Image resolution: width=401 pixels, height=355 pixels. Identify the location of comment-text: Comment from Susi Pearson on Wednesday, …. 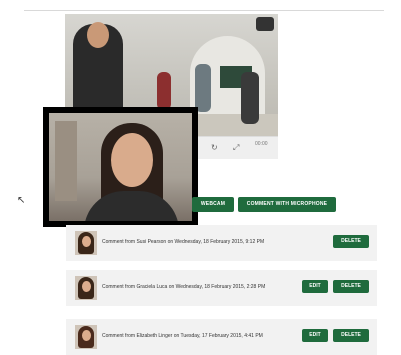
(183, 242).